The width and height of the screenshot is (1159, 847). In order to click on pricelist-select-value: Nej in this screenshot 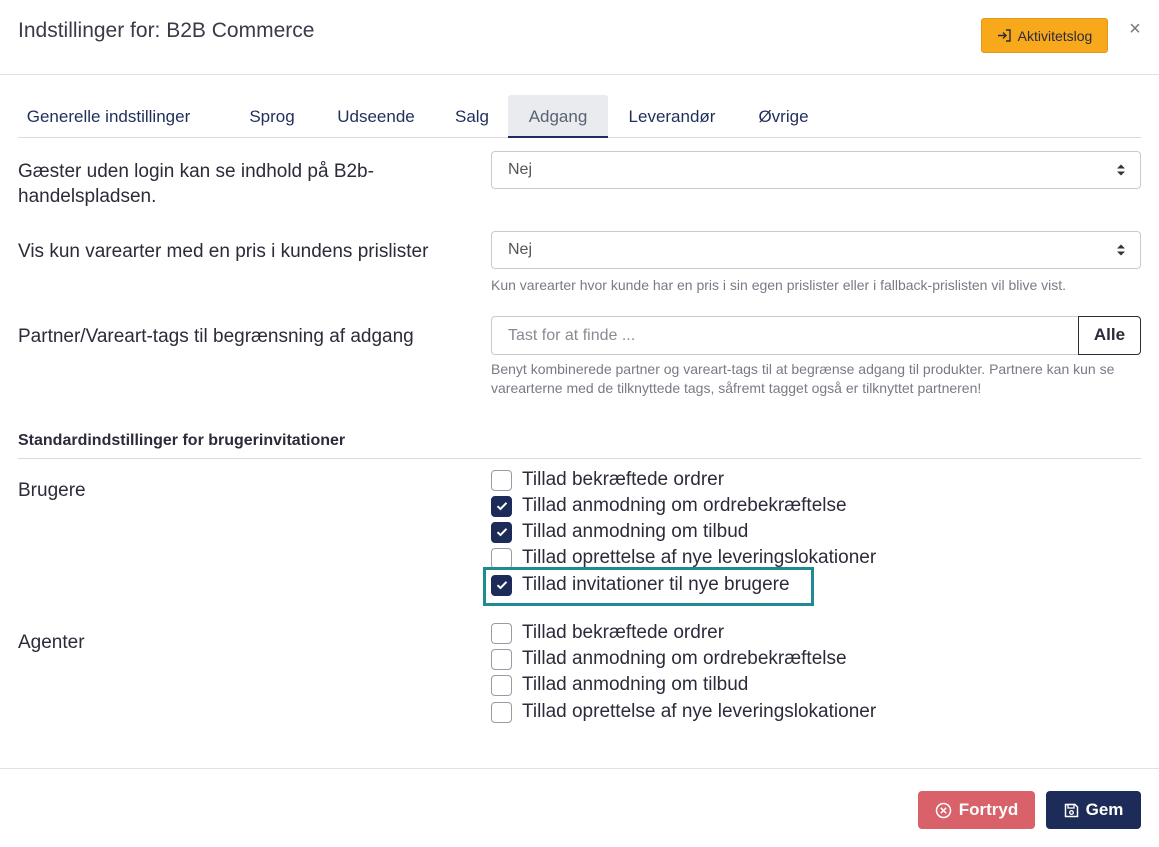, I will do `click(520, 249)`.